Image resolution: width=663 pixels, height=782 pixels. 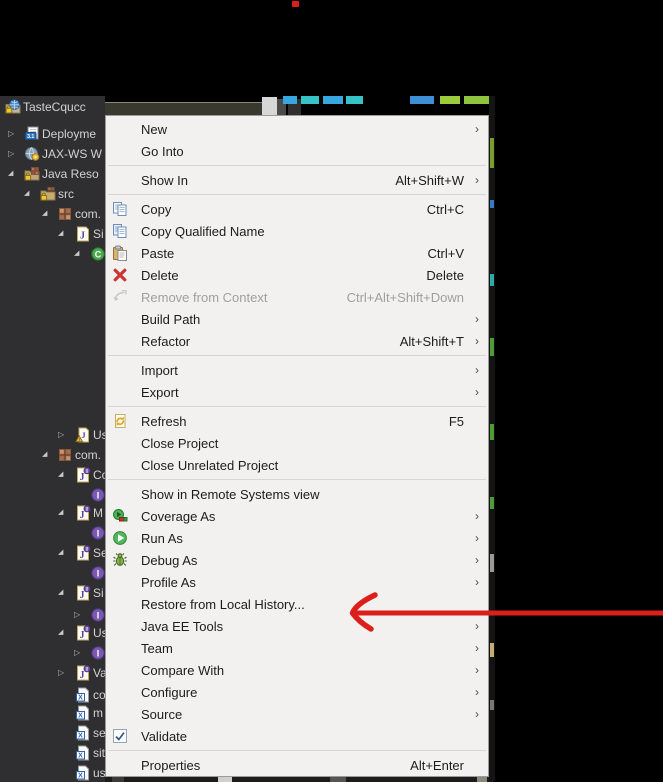 What do you see at coordinates (52, 553) in the screenshot?
I see `tree-item-se: ◢ J I Se` at bounding box center [52, 553].